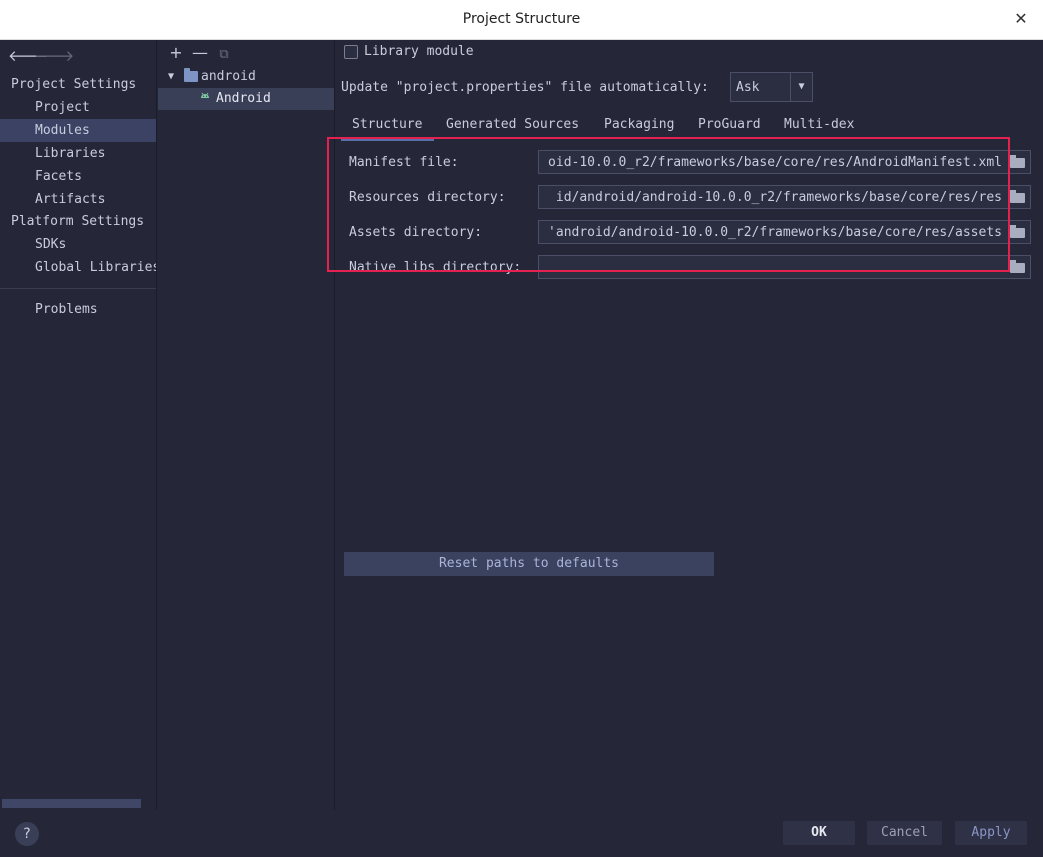 This screenshot has height=857, width=1043. I want to click on sidebar-item-artifacts: Artifacts, so click(78, 199).